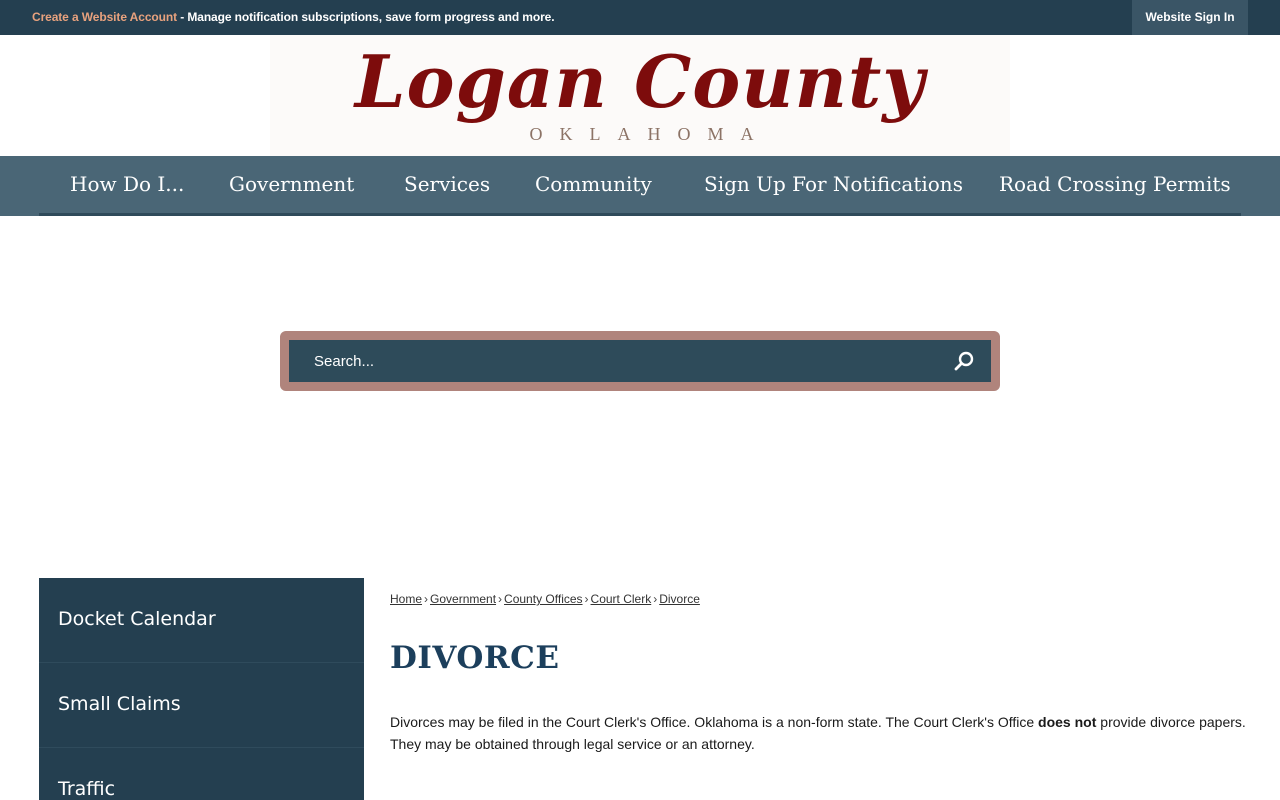 Image resolution: width=1280 pixels, height=800 pixels. Describe the element at coordinates (621, 599) in the screenshot. I see `breadcrumb-court-clerk: Court Clerk` at that location.